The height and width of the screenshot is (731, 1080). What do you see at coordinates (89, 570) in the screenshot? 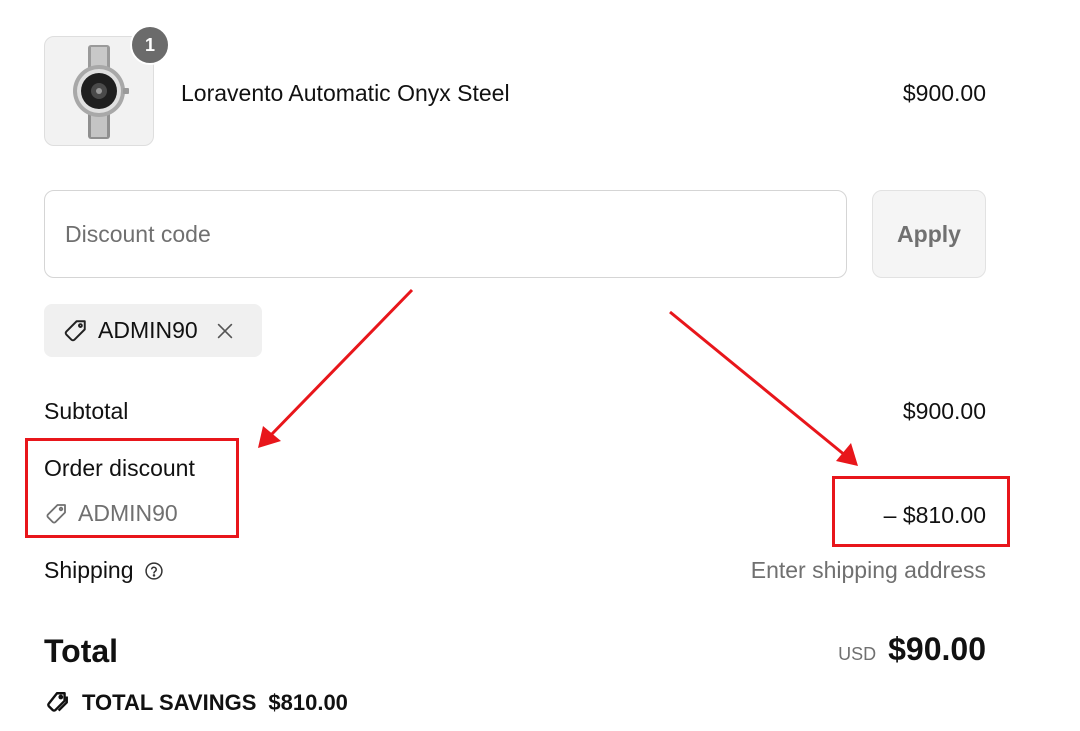
I see `shipping-label: Shipping` at bounding box center [89, 570].